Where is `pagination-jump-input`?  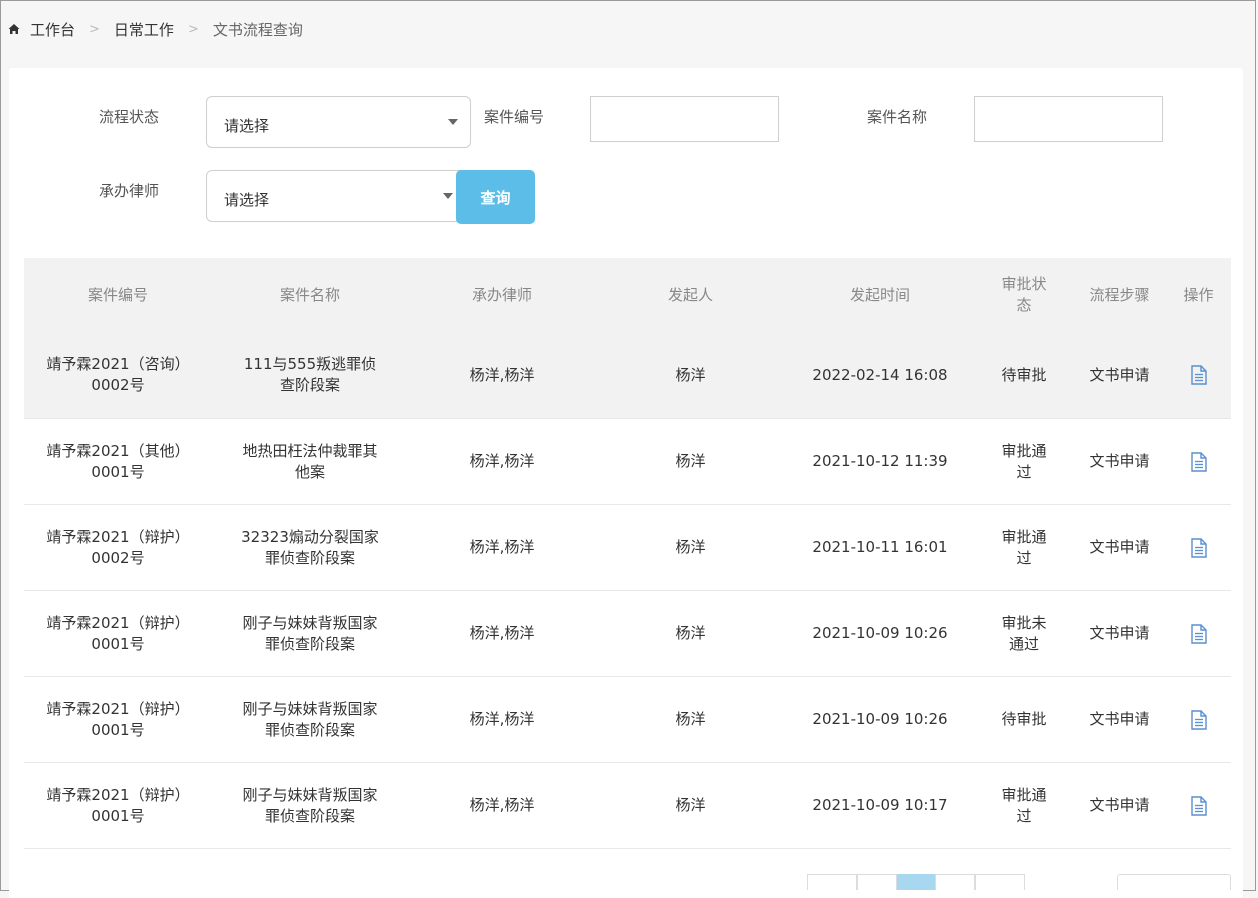
pagination-jump-input is located at coordinates (1174, 882).